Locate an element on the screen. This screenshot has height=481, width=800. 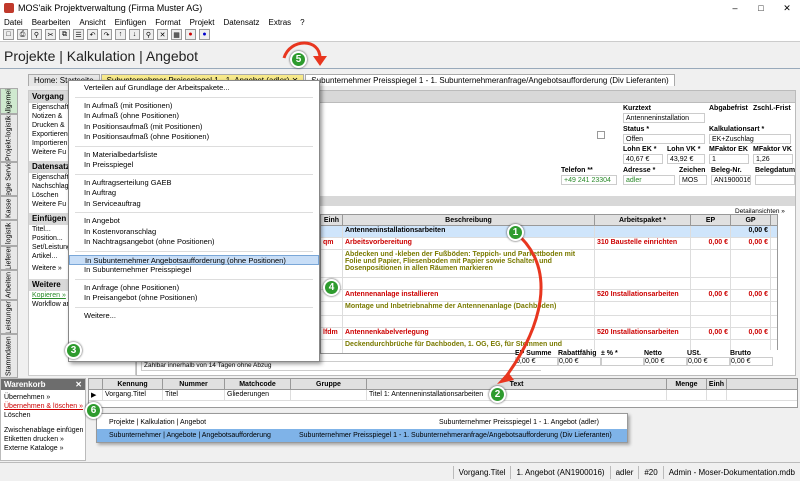
status-field-2: adler is located at coordinates (624, 472).